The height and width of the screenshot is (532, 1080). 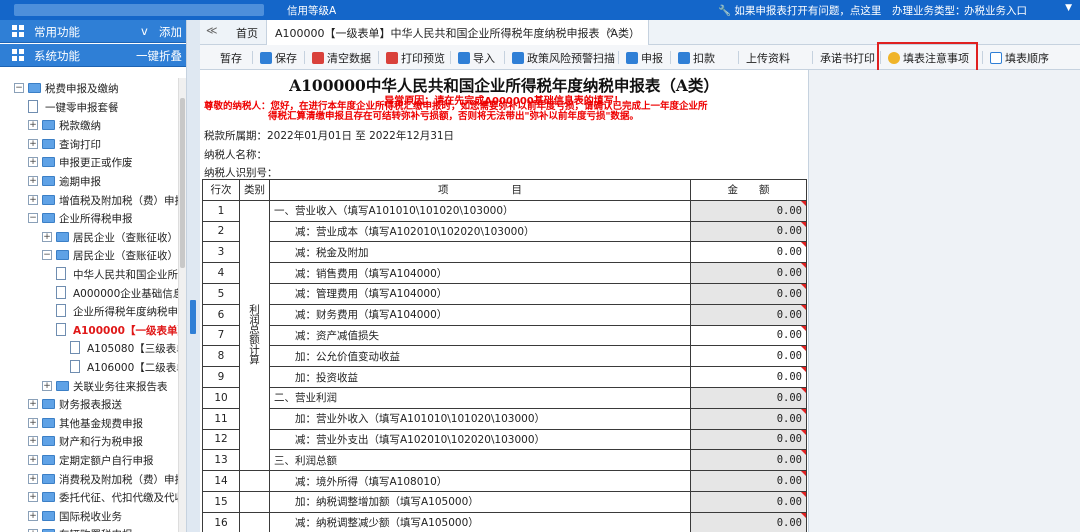 I want to click on toolbar-button: 暂存, so click(x=231, y=58).